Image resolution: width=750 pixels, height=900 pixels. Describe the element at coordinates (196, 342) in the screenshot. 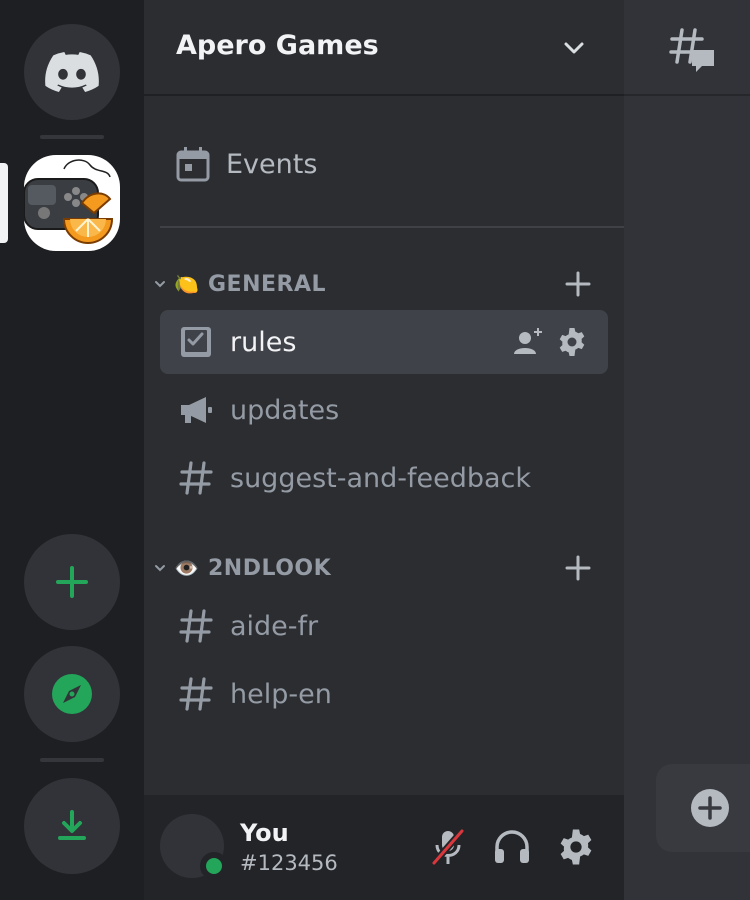

I see `rules-icon` at that location.